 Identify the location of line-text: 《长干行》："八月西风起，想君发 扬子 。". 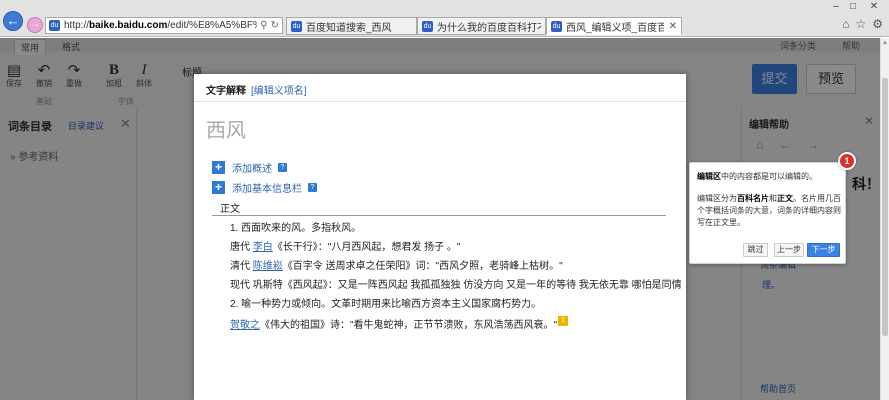
(366, 247).